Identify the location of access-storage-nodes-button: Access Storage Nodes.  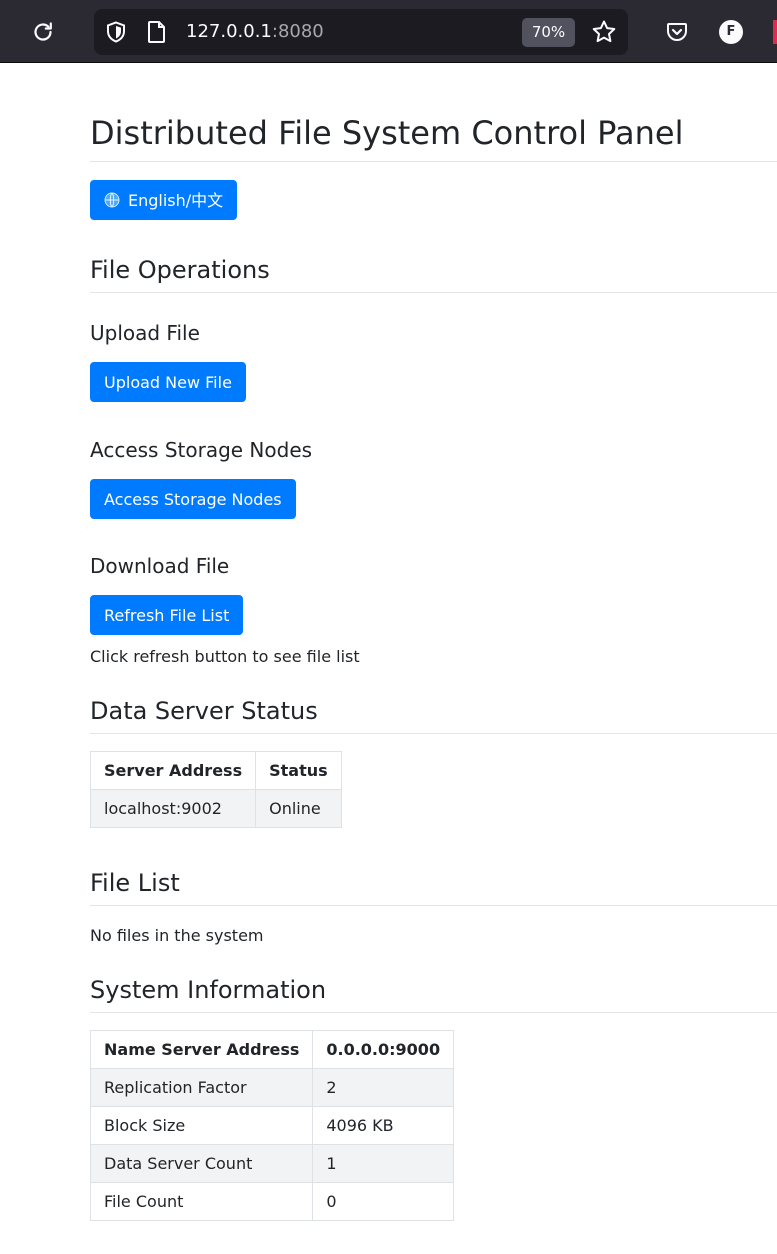
(193, 499).